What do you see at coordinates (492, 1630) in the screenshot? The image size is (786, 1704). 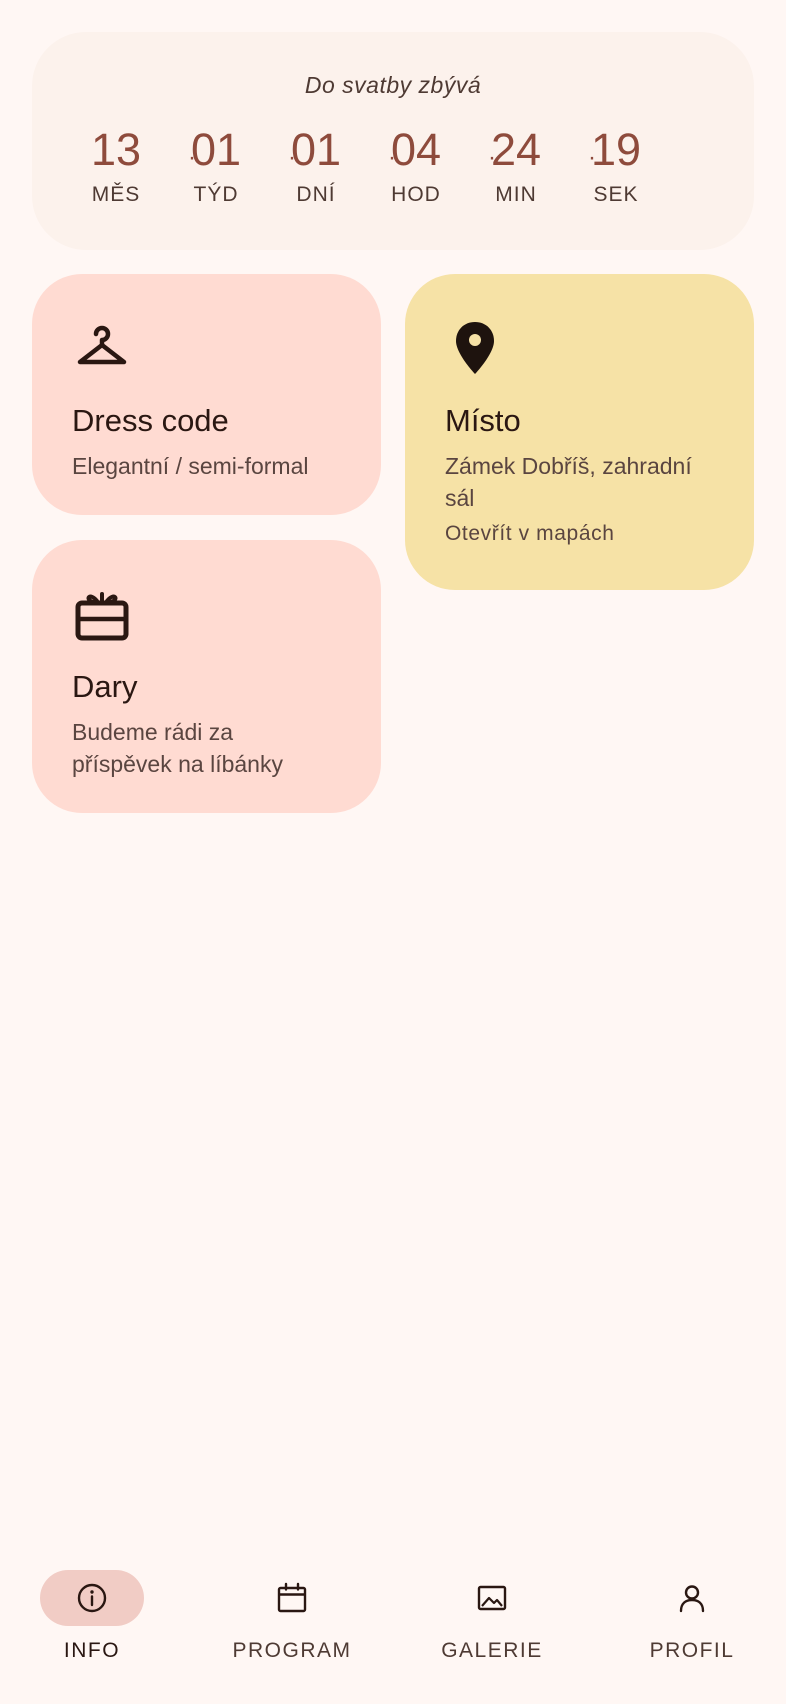 I see `nav-item-galerie: GALERIE` at bounding box center [492, 1630].